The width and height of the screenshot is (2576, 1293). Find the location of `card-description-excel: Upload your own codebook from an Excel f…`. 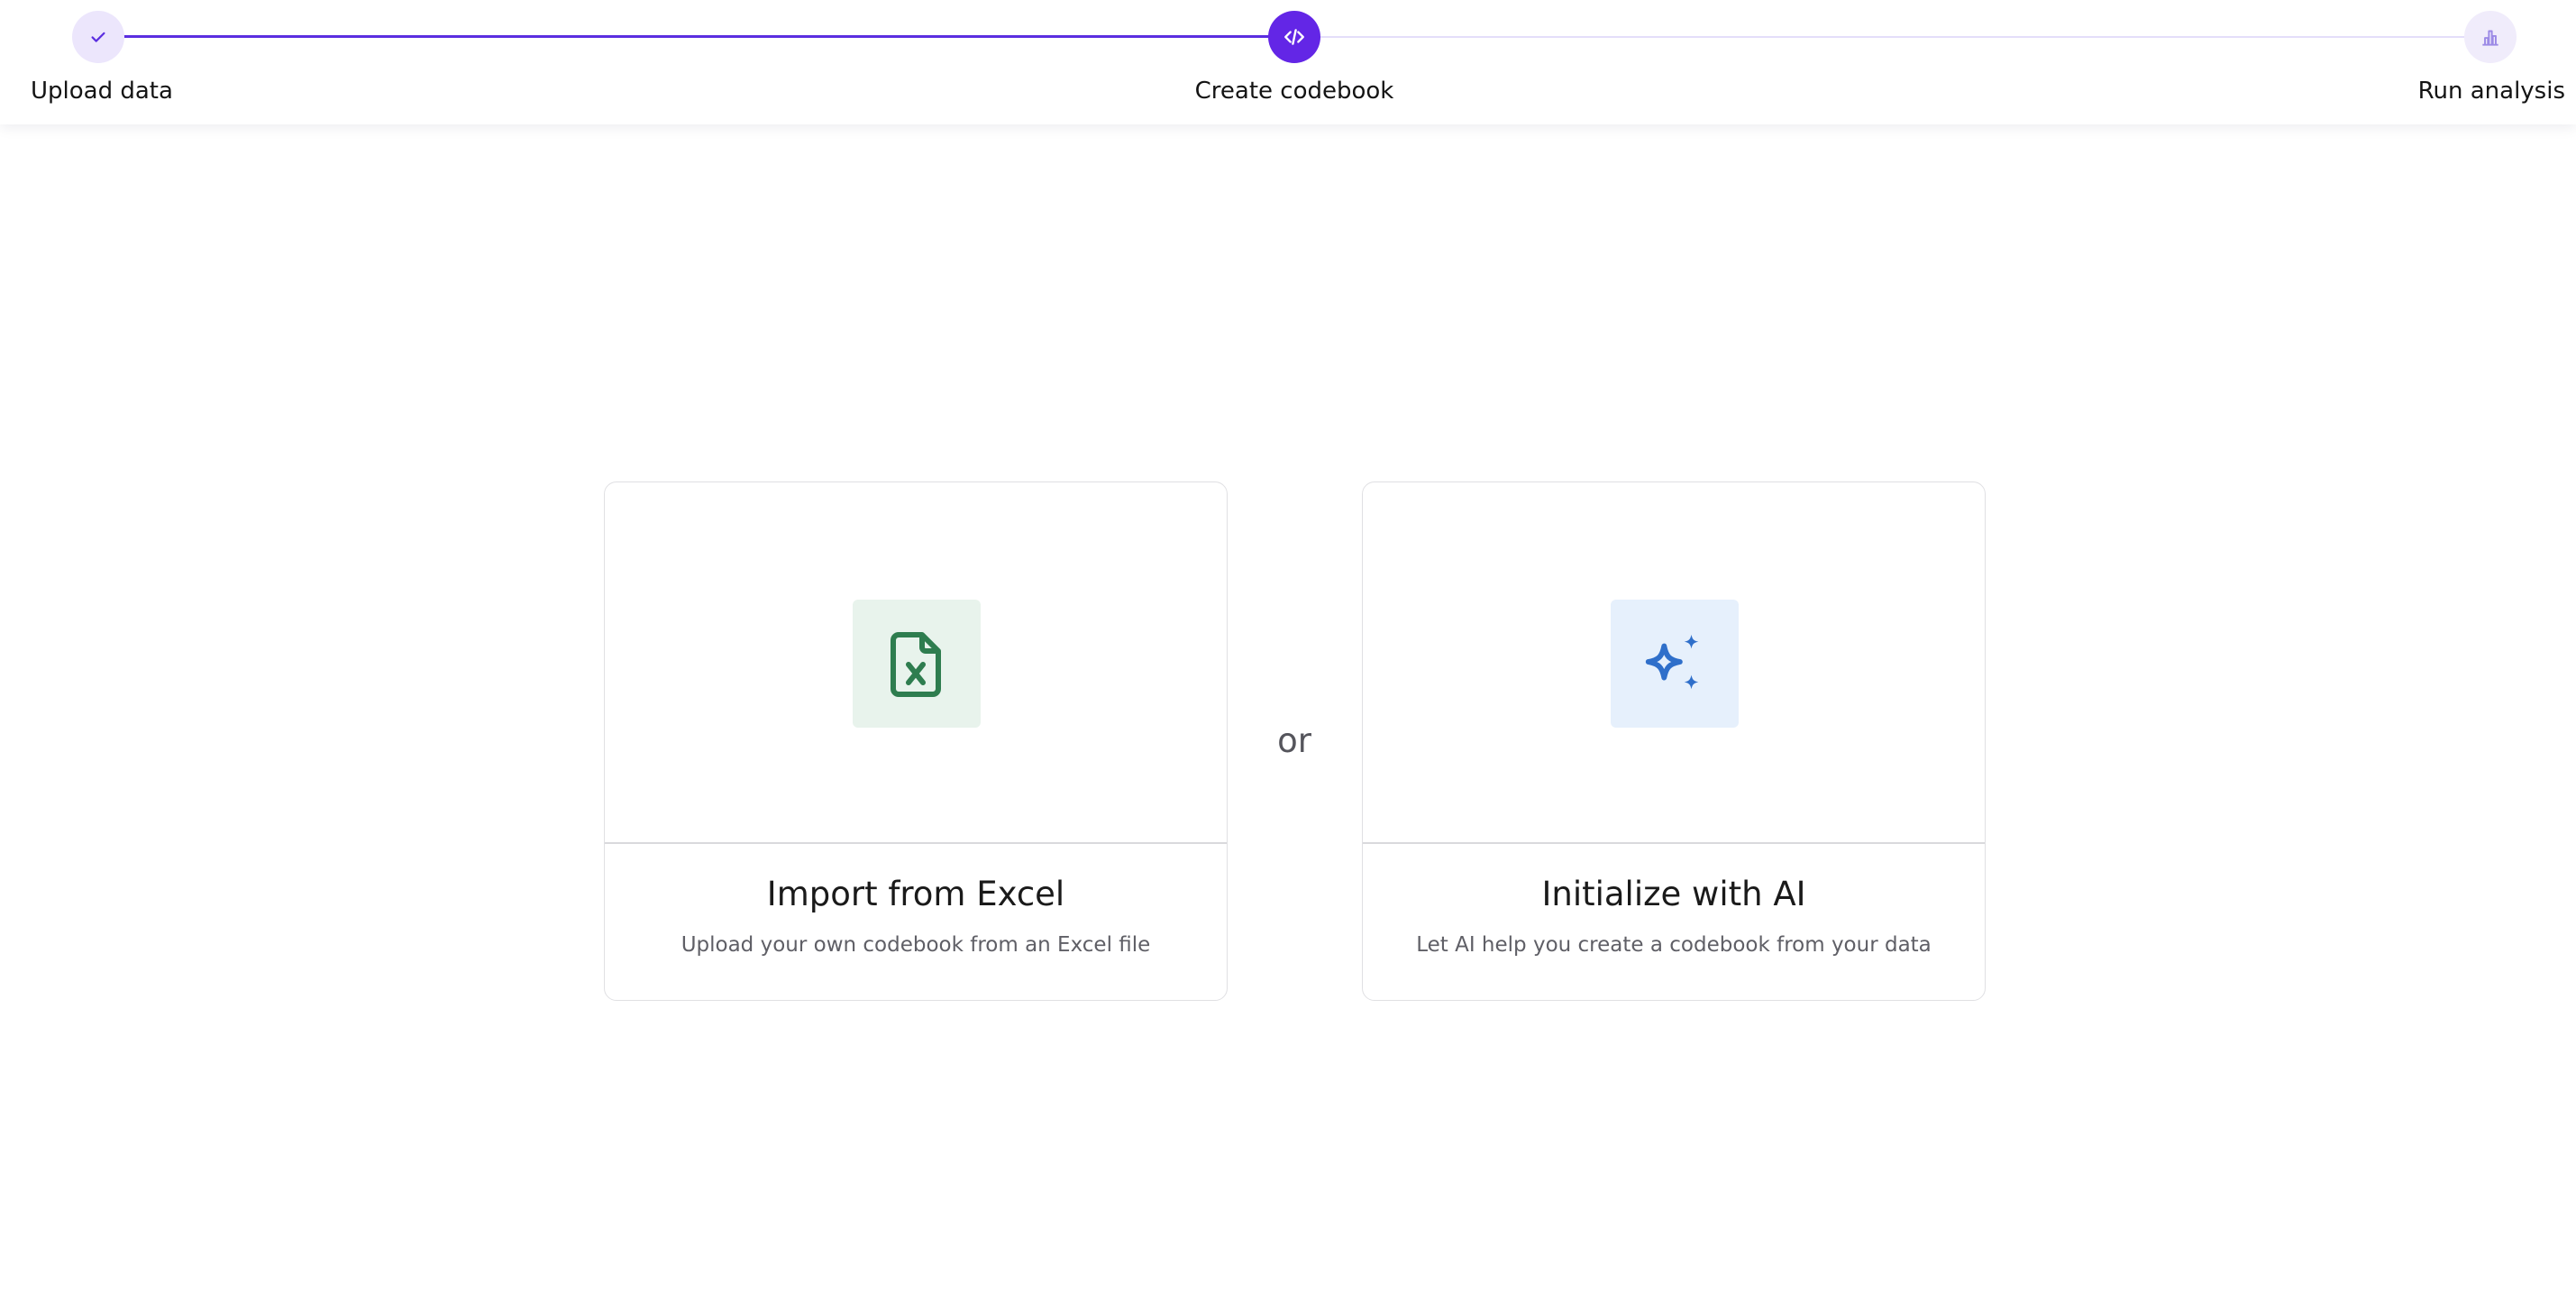

card-description-excel: Upload your own codebook from an Excel f… is located at coordinates (916, 945).